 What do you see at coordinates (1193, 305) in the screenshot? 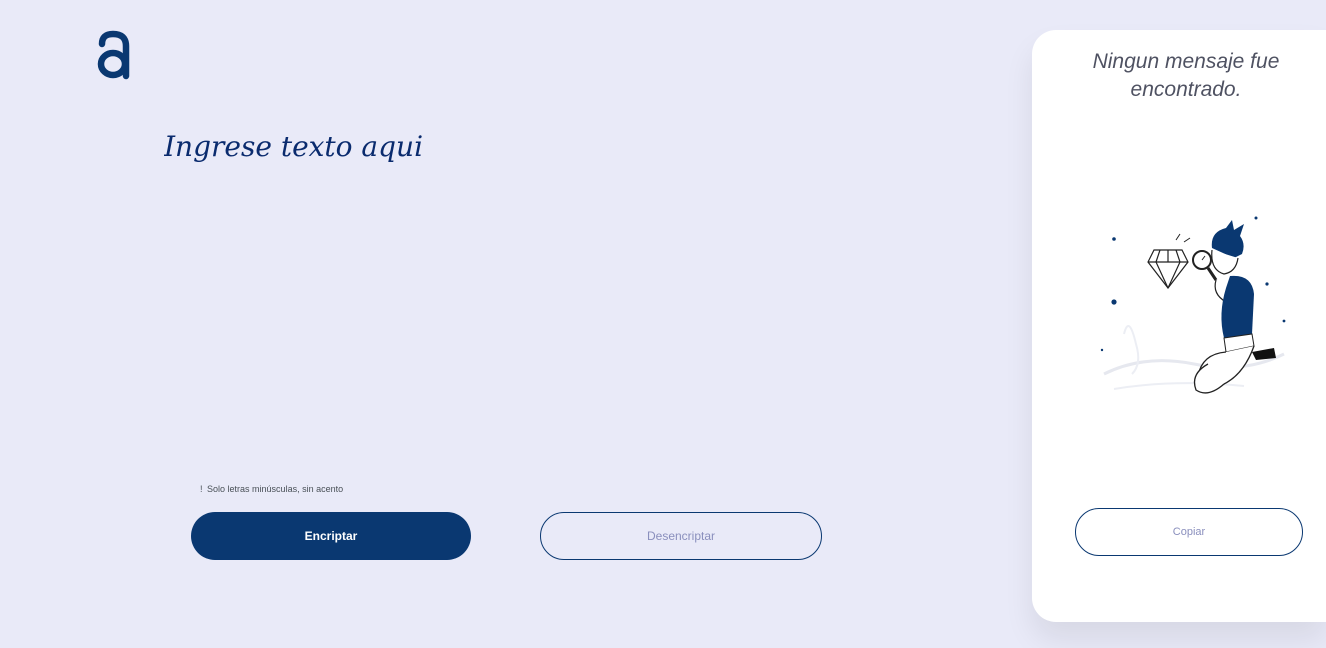
I see `boy-with-magnifying-glass-illustration` at bounding box center [1193, 305].